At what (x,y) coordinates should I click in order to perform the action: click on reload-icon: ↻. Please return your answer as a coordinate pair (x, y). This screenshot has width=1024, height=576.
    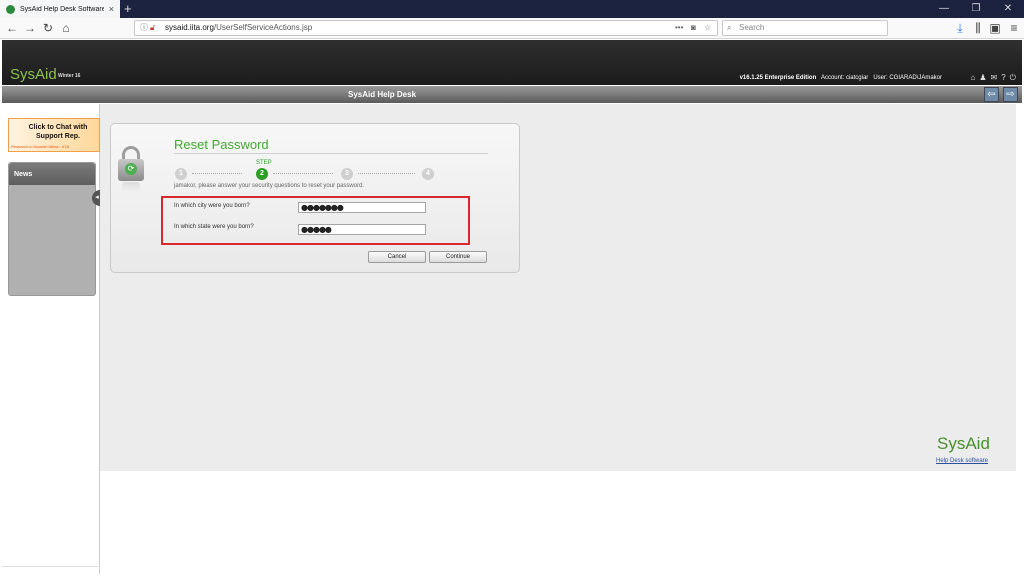
    Looking at the image, I should click on (48, 28).